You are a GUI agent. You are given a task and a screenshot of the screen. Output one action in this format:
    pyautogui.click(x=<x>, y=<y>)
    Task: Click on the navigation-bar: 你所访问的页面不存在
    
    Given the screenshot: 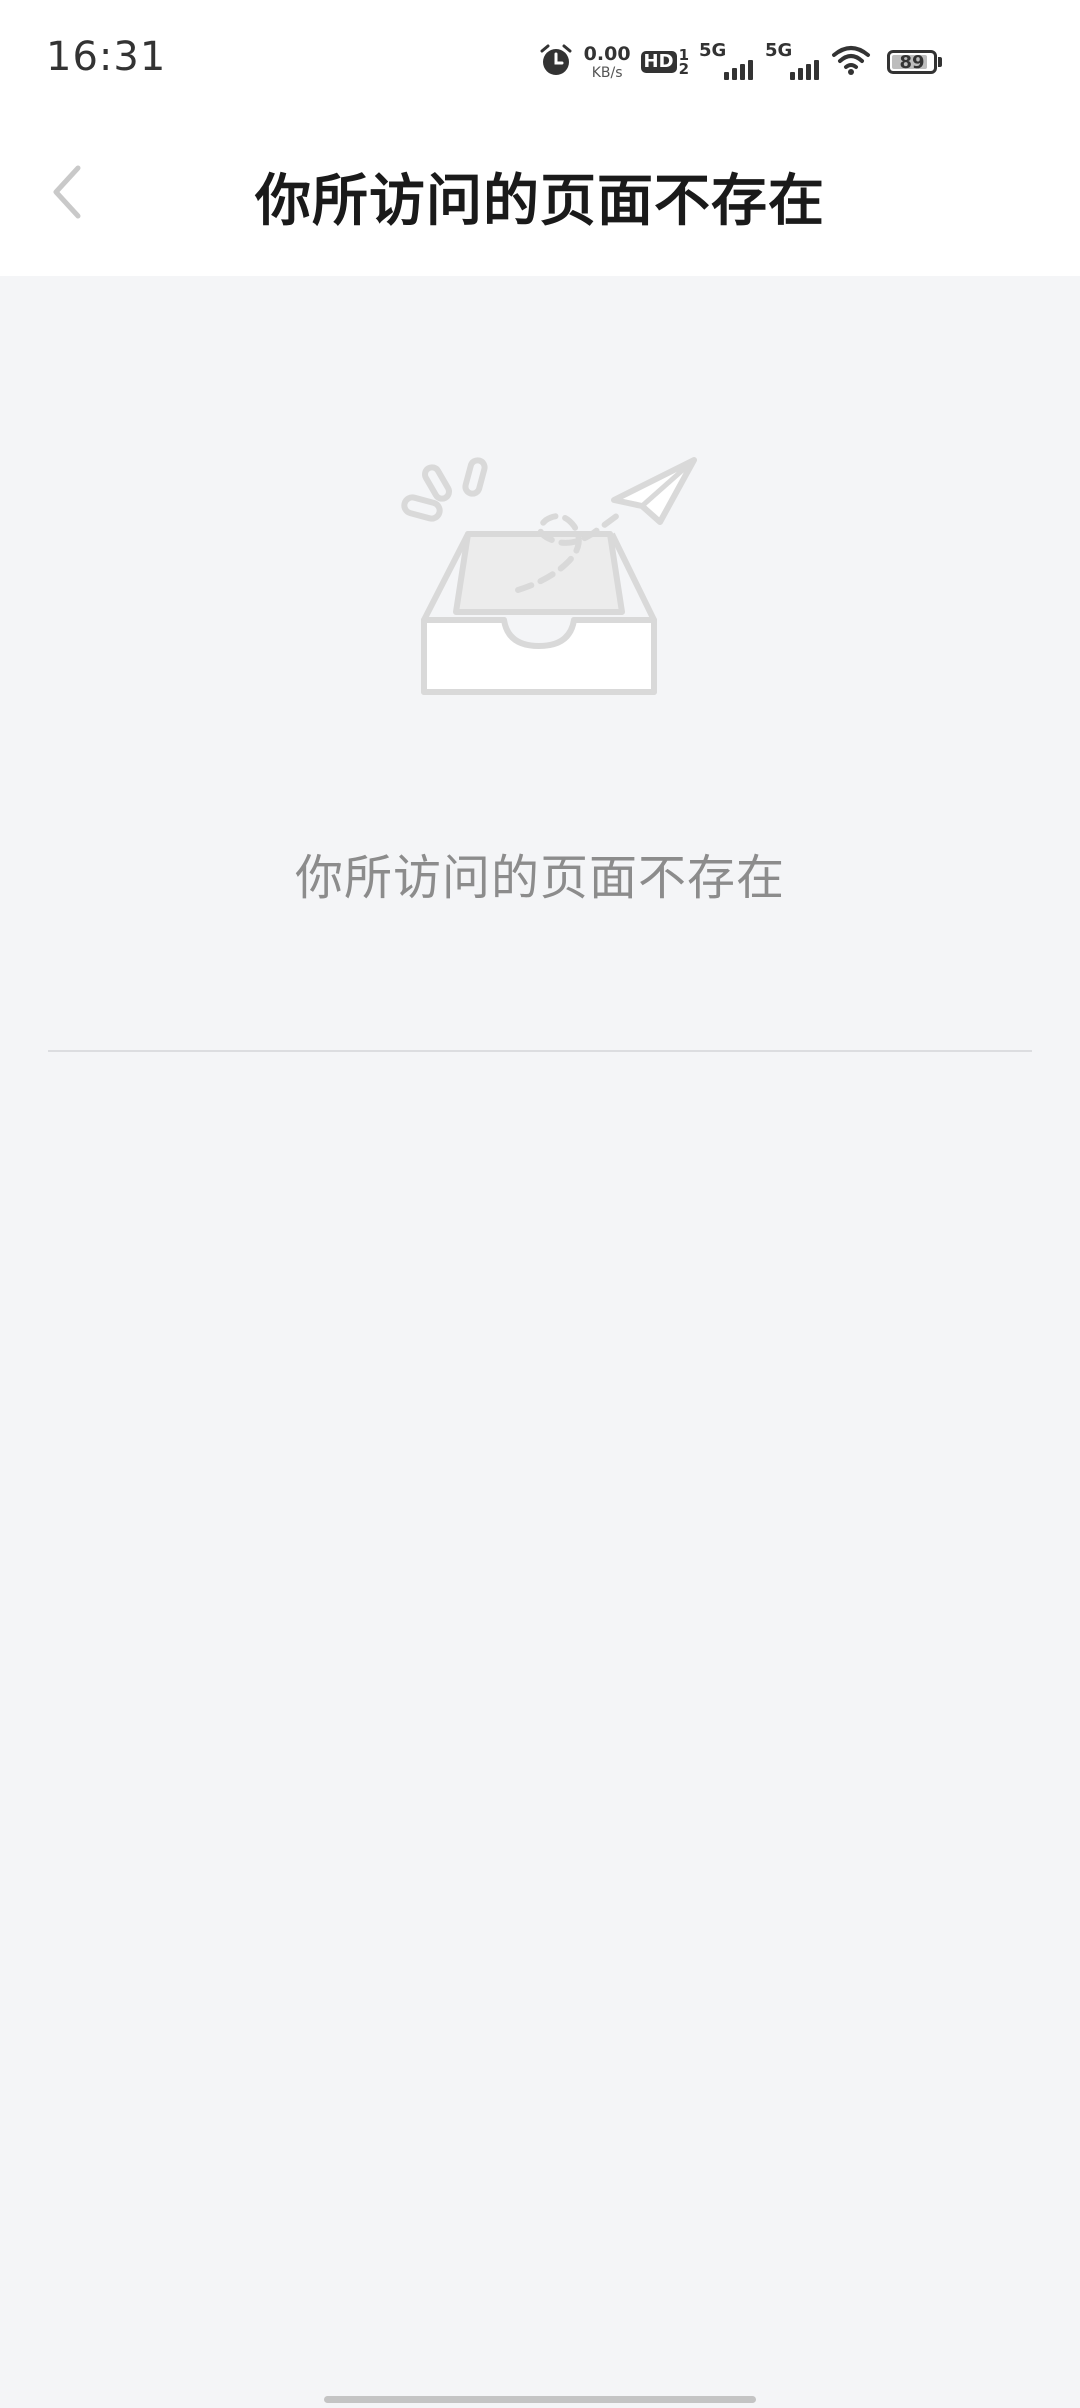 What is the action you would take?
    pyautogui.click(x=540, y=198)
    